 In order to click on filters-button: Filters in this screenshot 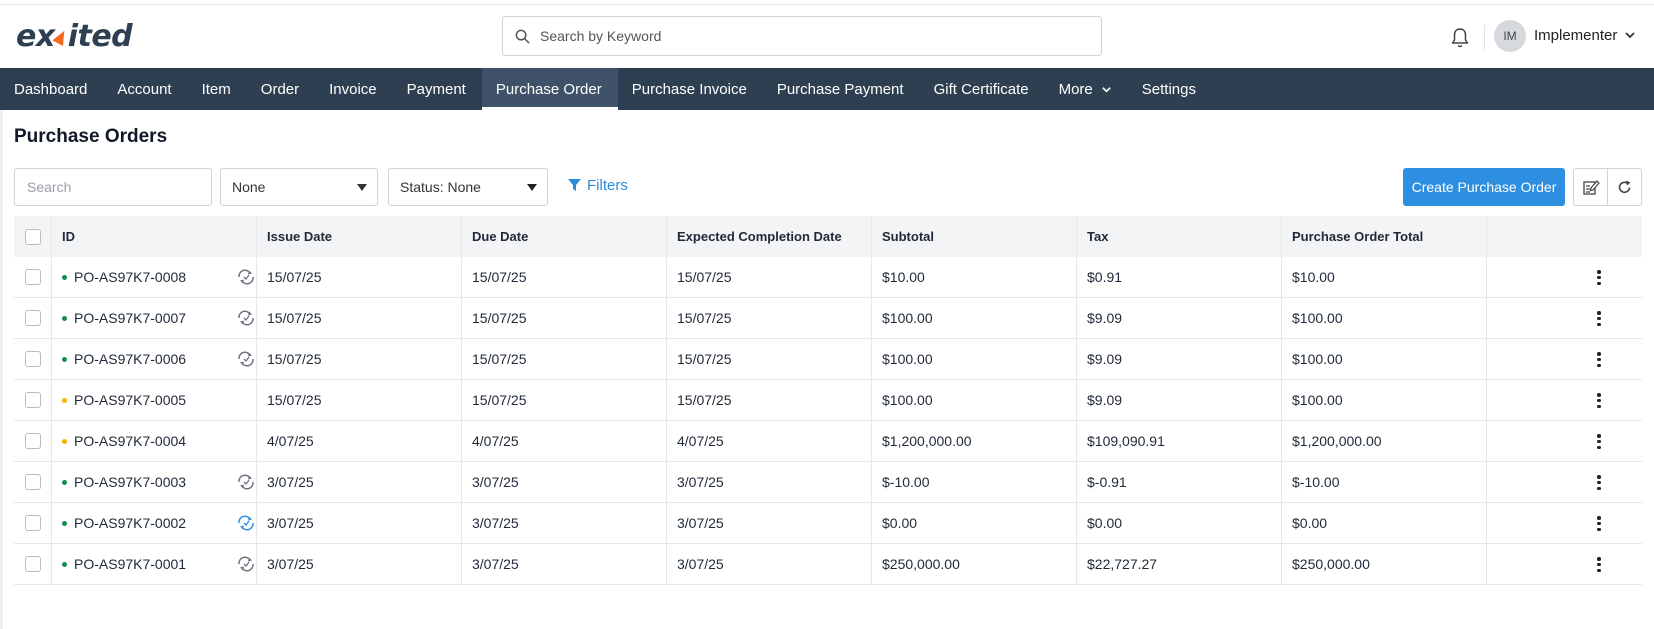, I will do `click(598, 185)`.